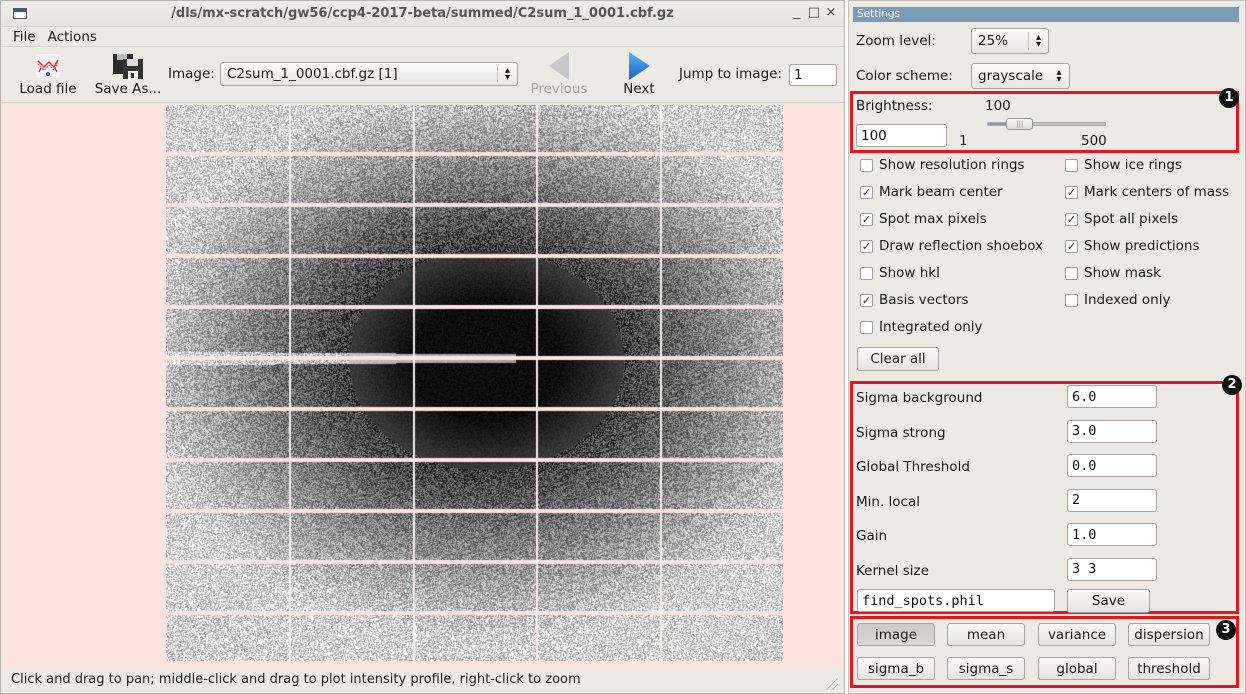 The image size is (1246, 694). What do you see at coordinates (892, 570) in the screenshot?
I see `param-label: Kernel size` at bounding box center [892, 570].